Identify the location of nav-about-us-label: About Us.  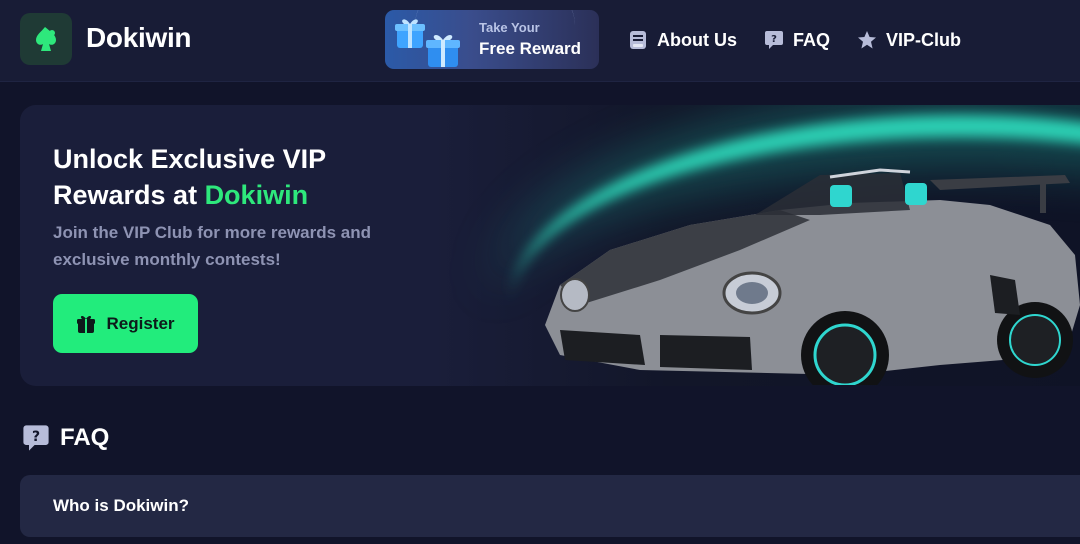
(697, 39).